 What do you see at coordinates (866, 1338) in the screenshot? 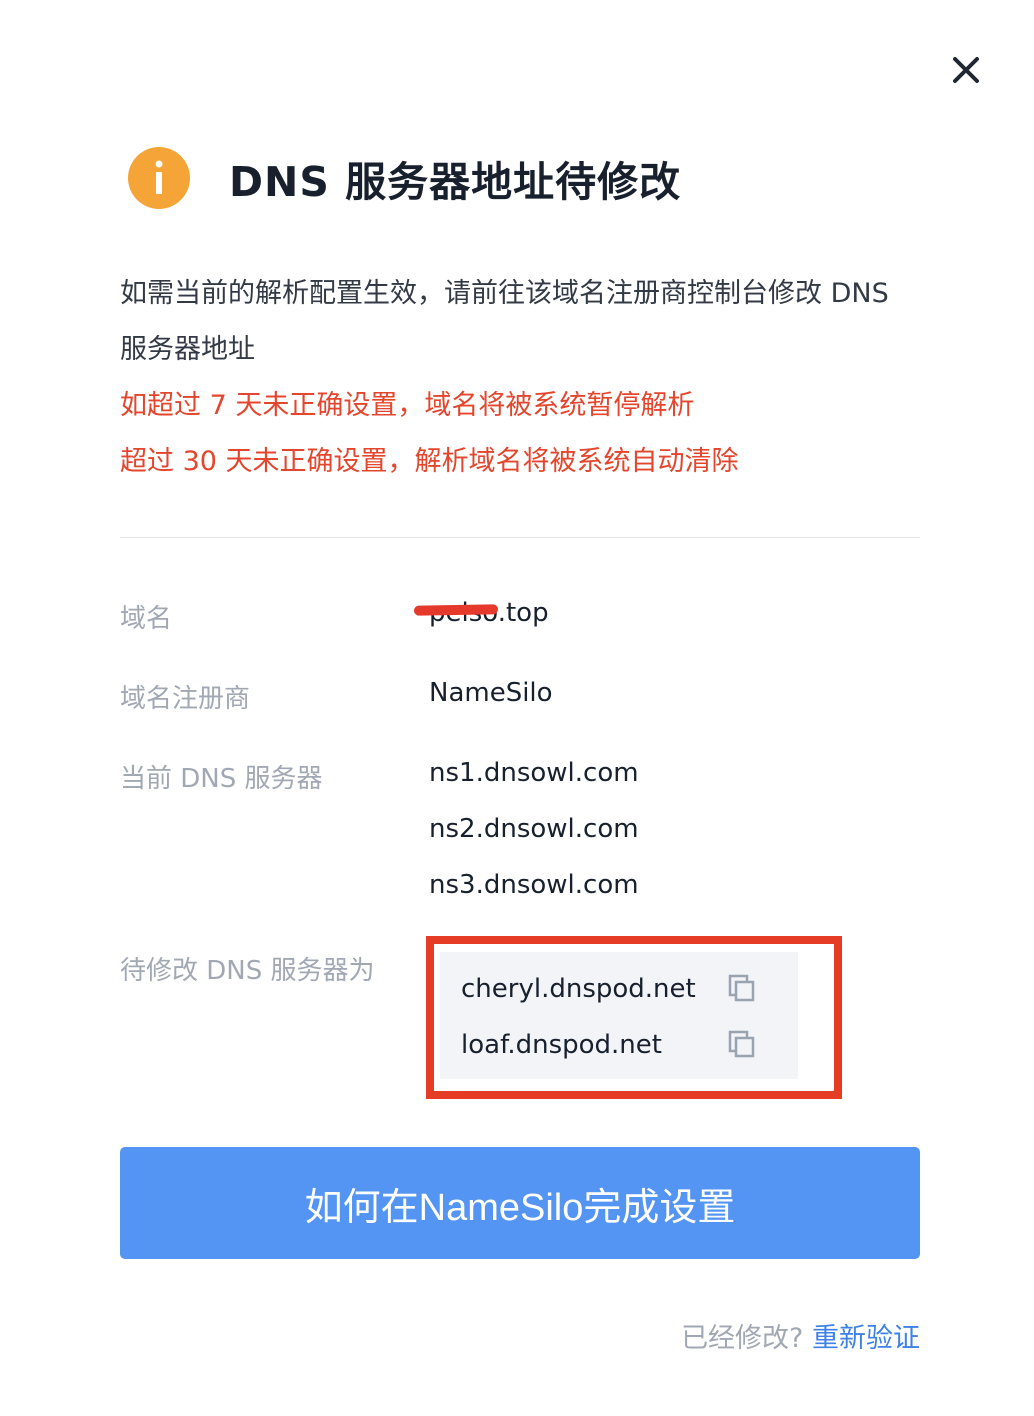
I see `reverify-link: 重新验证` at bounding box center [866, 1338].